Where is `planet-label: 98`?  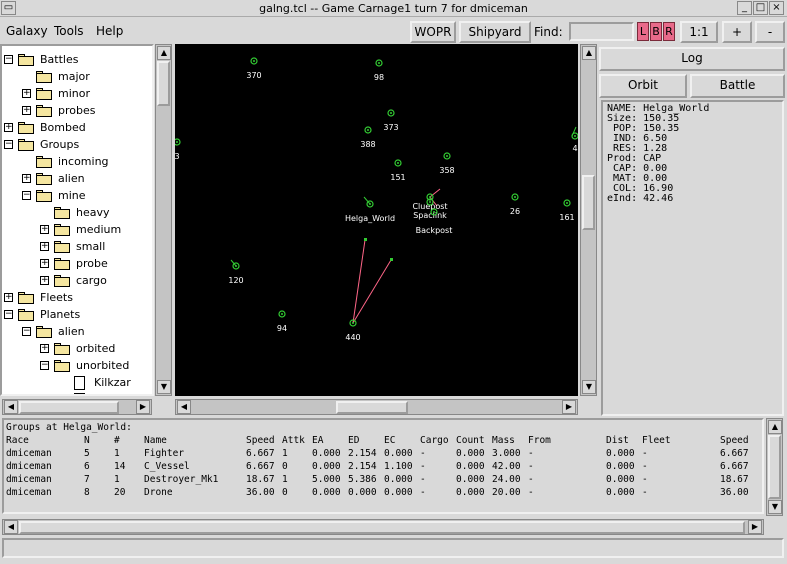 planet-label: 98 is located at coordinates (379, 77).